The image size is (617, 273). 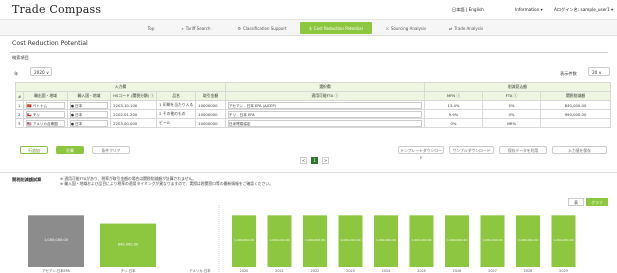 What do you see at coordinates (210, 96) in the screenshot?
I see `col-amount: 取引金額` at bounding box center [210, 96].